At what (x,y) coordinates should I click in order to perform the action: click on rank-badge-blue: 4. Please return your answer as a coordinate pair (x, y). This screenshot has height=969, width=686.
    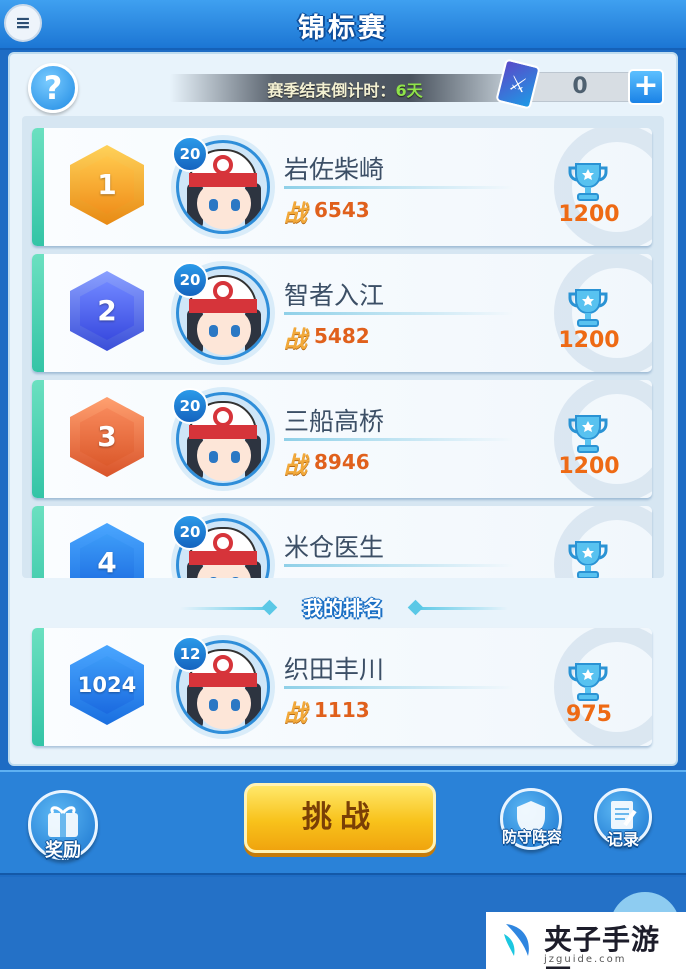
    Looking at the image, I should click on (107, 550).